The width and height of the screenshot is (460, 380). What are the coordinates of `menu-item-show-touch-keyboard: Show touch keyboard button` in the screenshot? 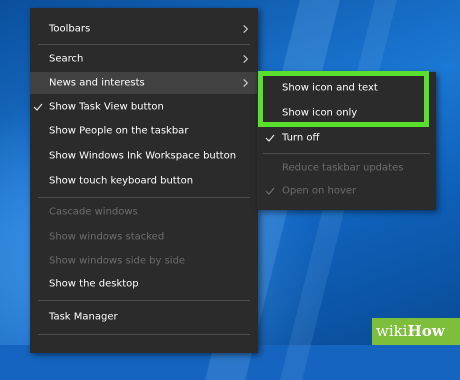 It's located at (144, 181).